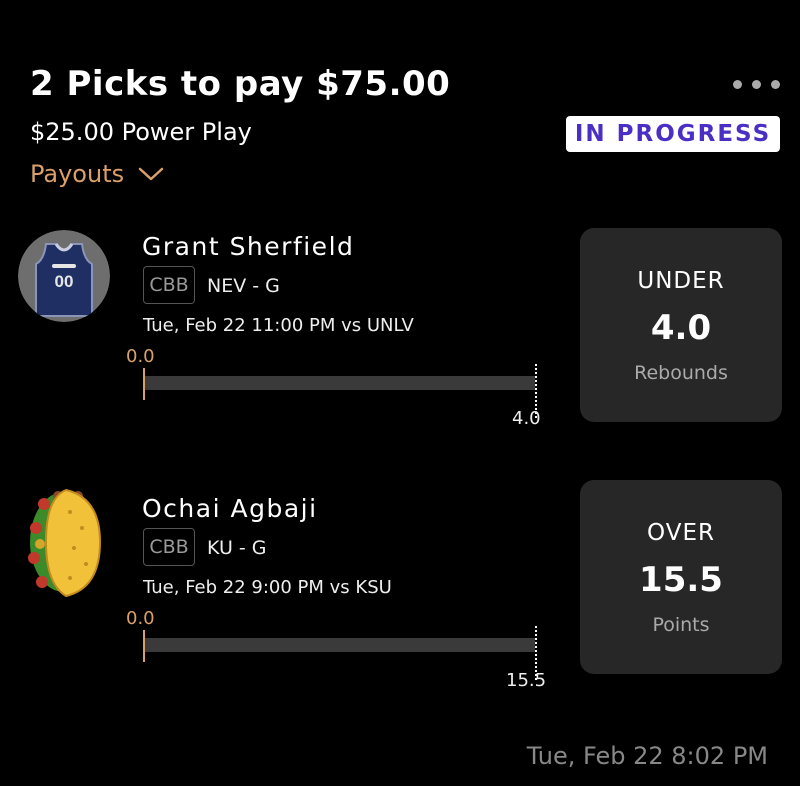  What do you see at coordinates (681, 533) in the screenshot?
I see `pick-direction: OVER` at bounding box center [681, 533].